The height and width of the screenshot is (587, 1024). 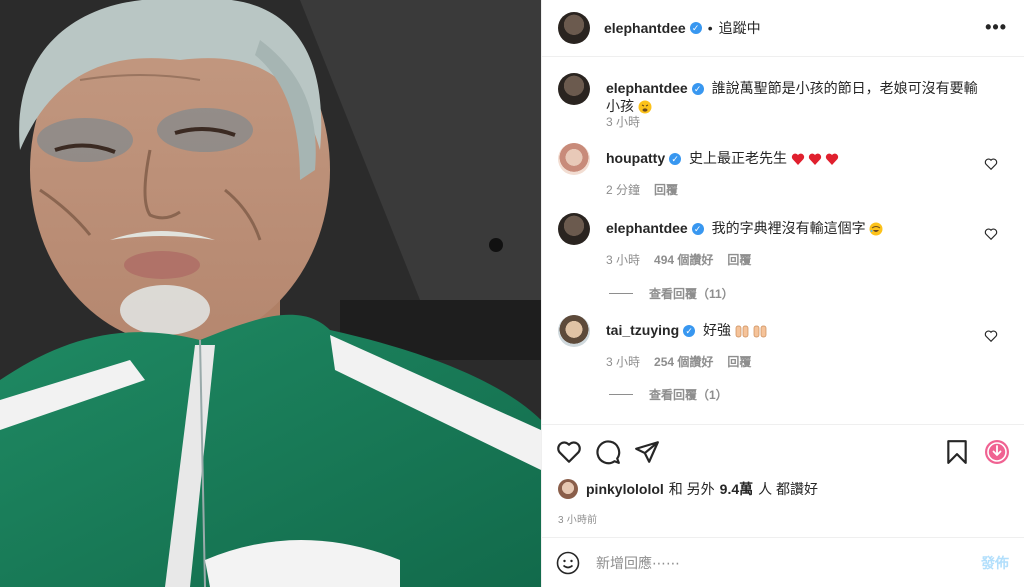 I want to click on comment-text: 好強, so click(x=717, y=330).